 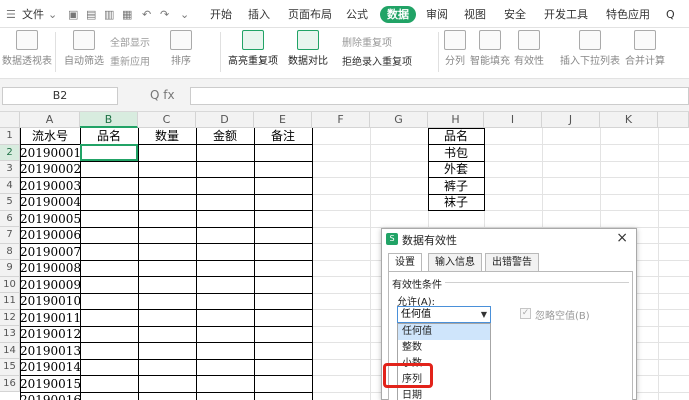 I want to click on menu-formula: 公式, so click(x=357, y=14).